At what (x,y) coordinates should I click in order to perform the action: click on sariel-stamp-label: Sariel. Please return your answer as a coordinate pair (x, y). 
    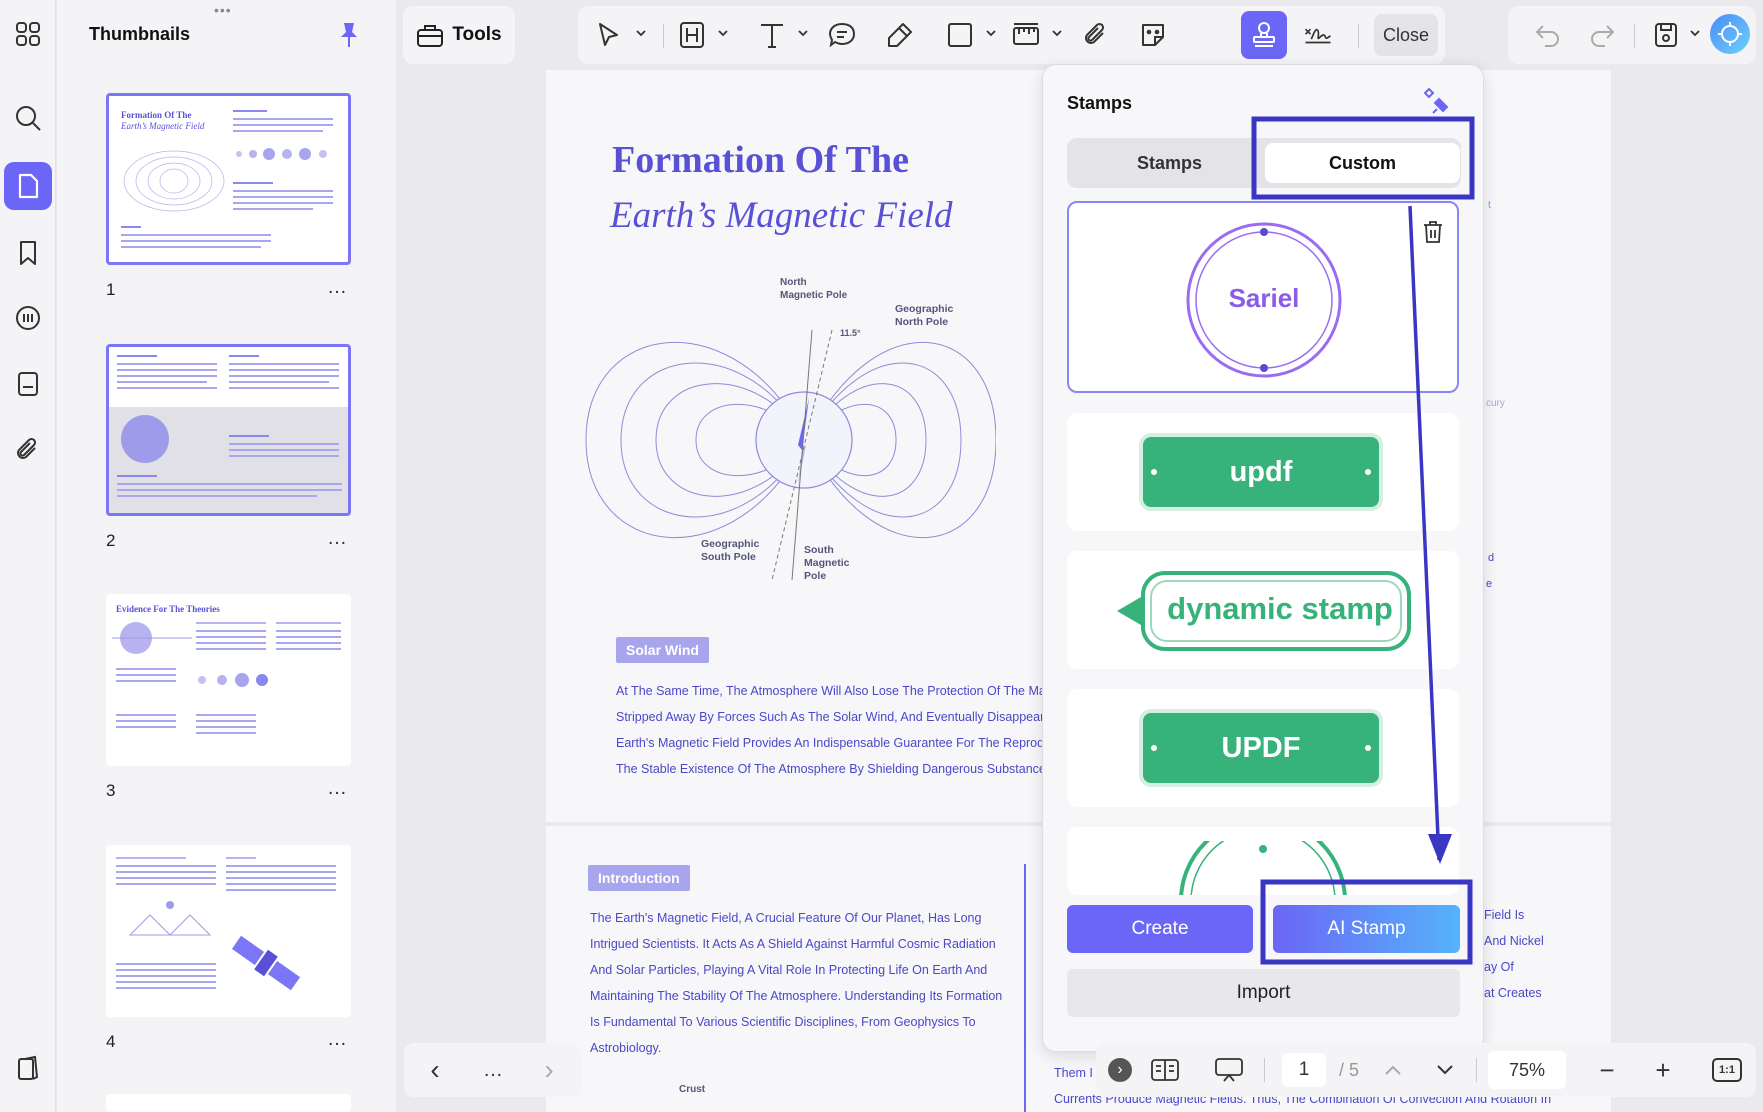
    Looking at the image, I should click on (1264, 298).